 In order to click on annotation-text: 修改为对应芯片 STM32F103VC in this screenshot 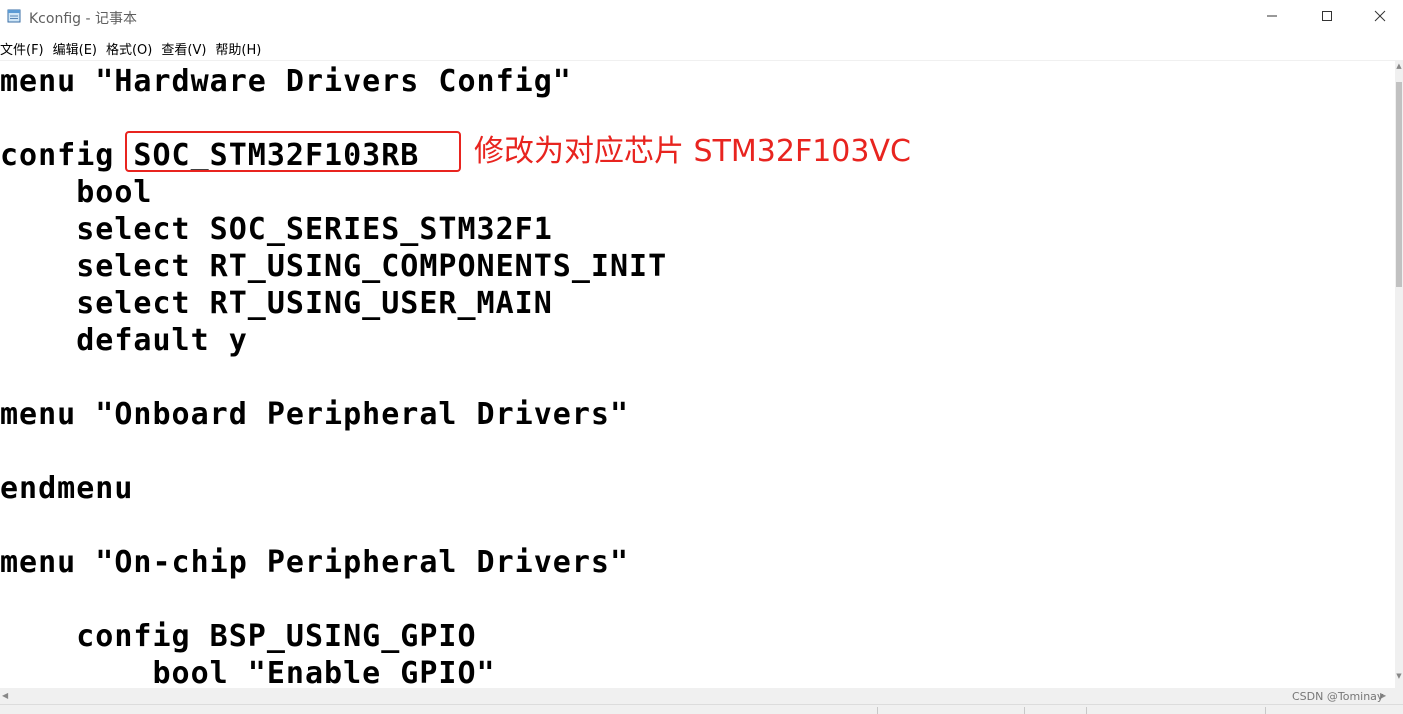, I will do `click(692, 151)`.